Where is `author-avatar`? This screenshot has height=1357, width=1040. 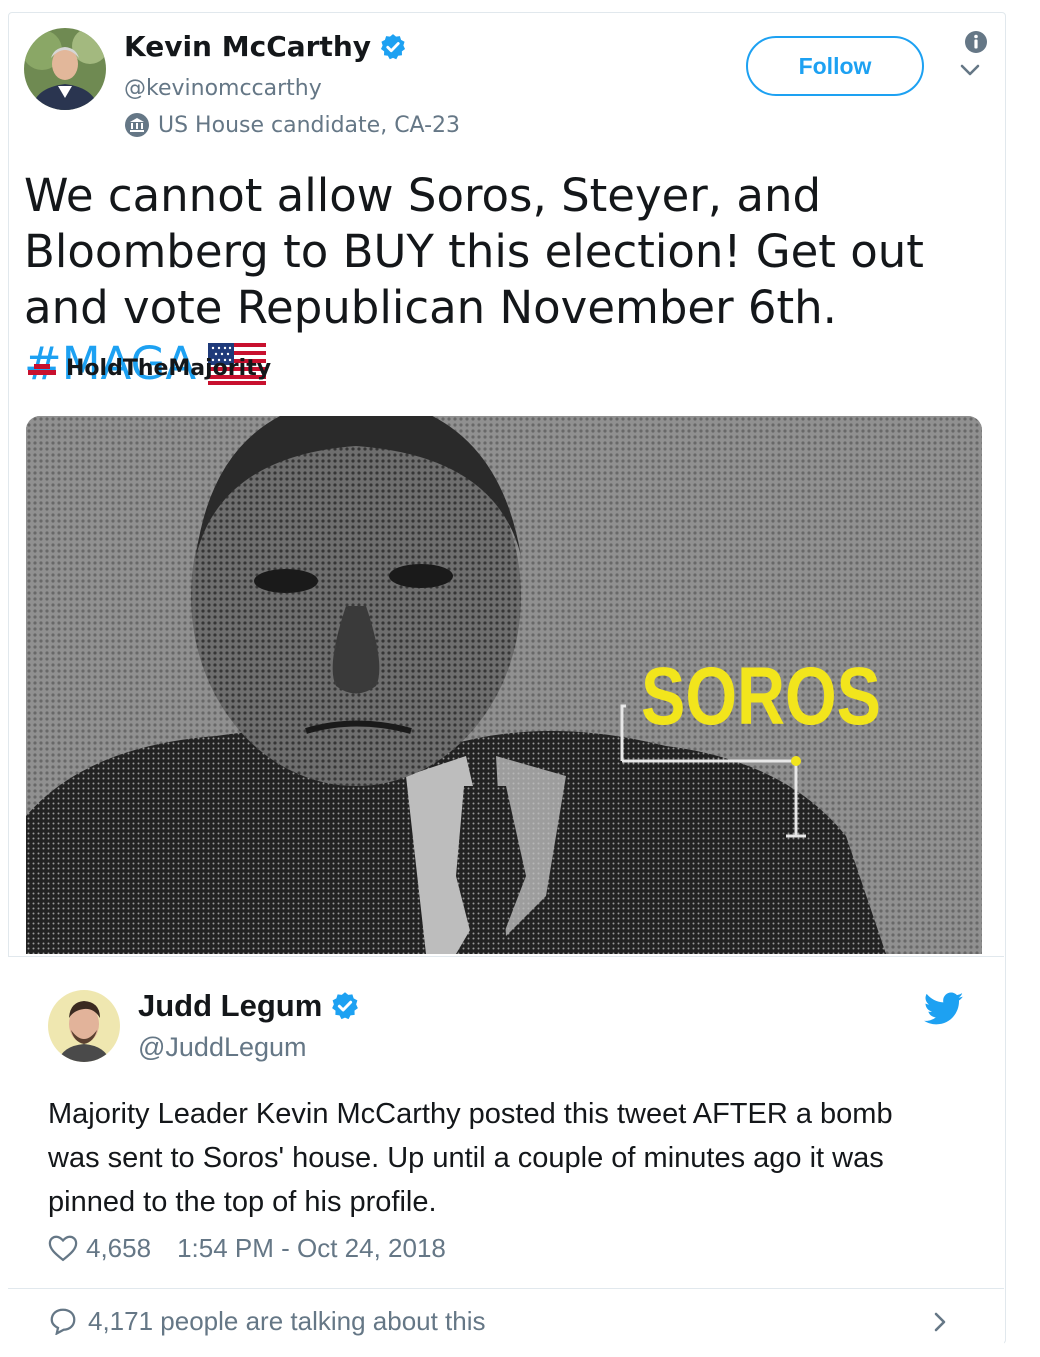
author-avatar is located at coordinates (65, 69).